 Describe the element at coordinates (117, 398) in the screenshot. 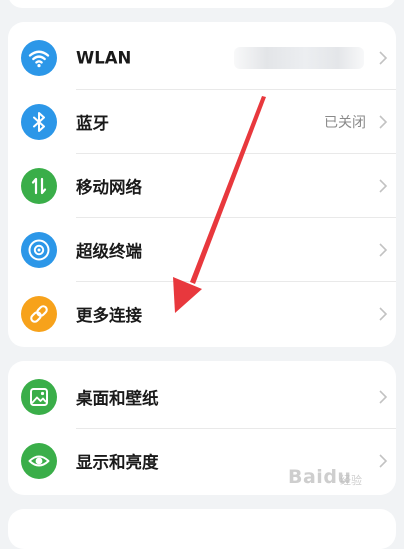

I see `settings-item-label: 桌面和壁纸` at that location.